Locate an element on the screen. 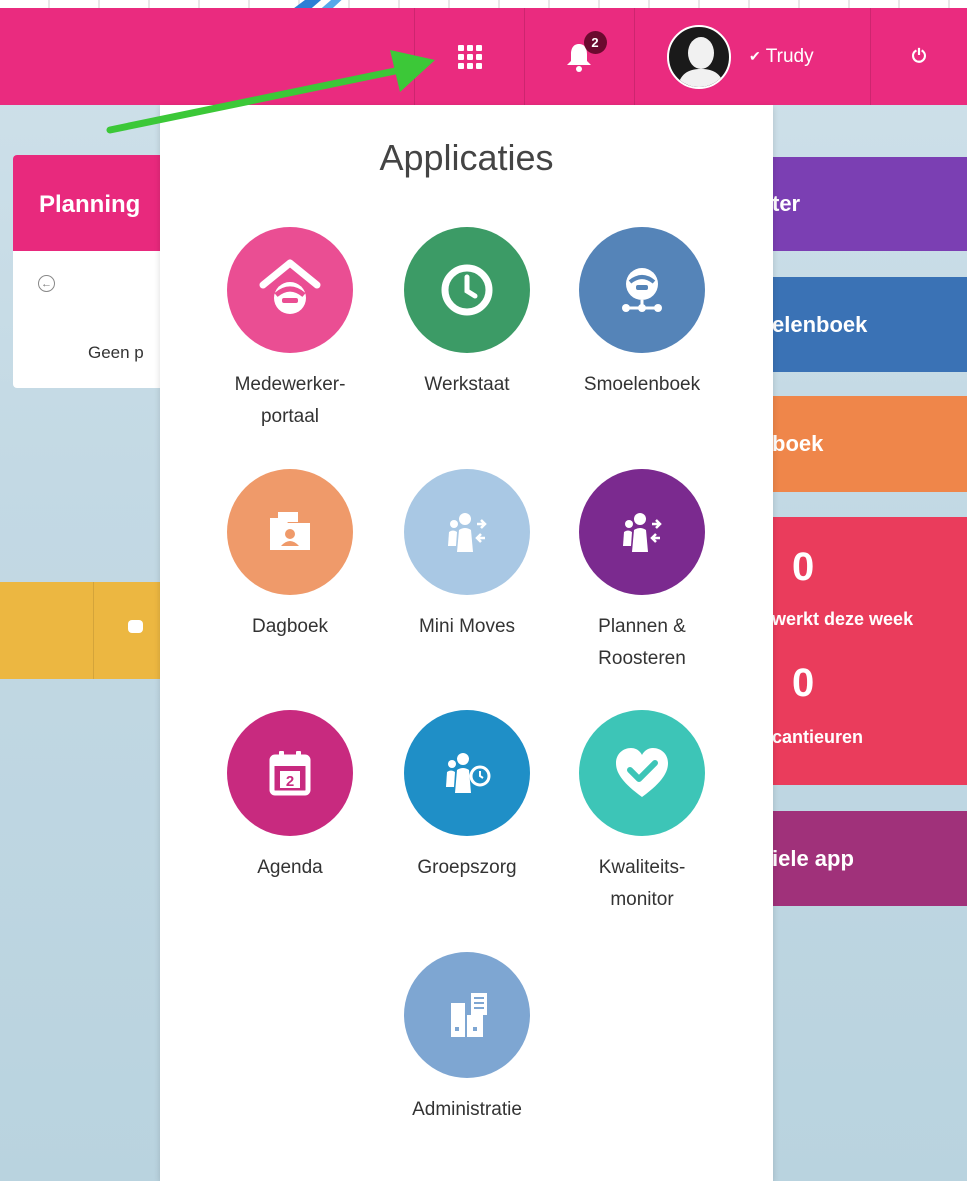 The height and width of the screenshot is (1181, 967). app-plannen-roosteren: Plannen & Roosteren is located at coordinates (642, 572).